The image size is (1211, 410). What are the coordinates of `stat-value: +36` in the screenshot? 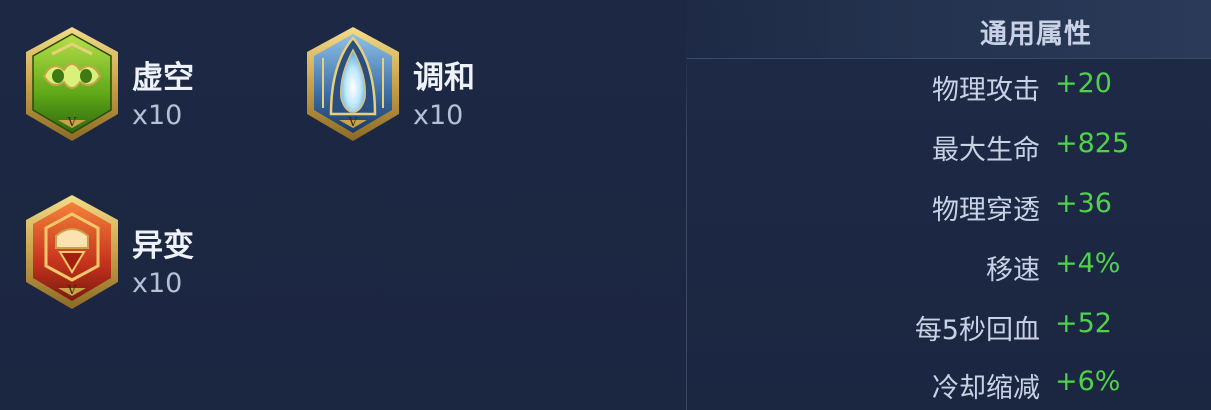 It's located at (1083, 203).